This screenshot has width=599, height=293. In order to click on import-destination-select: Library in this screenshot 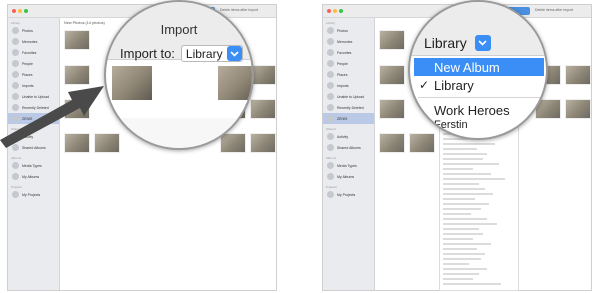, I will do `click(211, 53)`.